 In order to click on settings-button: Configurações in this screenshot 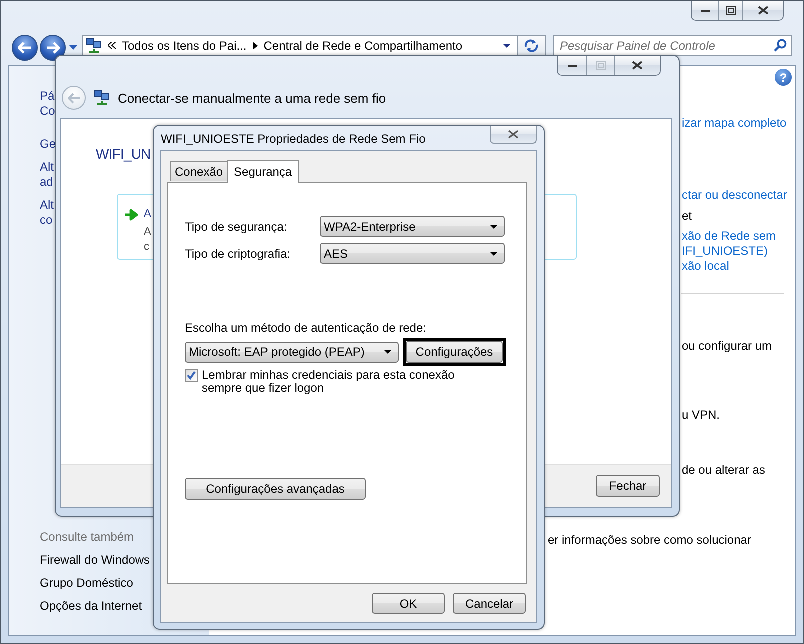, I will do `click(454, 352)`.